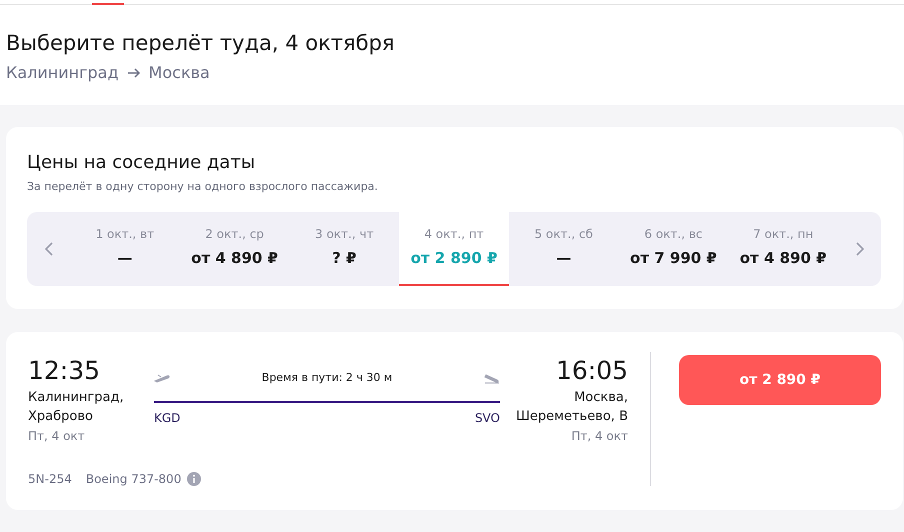 Image resolution: width=904 pixels, height=532 pixels. I want to click on arrival-airport: Москва, Шереметьево, B, so click(571, 407).